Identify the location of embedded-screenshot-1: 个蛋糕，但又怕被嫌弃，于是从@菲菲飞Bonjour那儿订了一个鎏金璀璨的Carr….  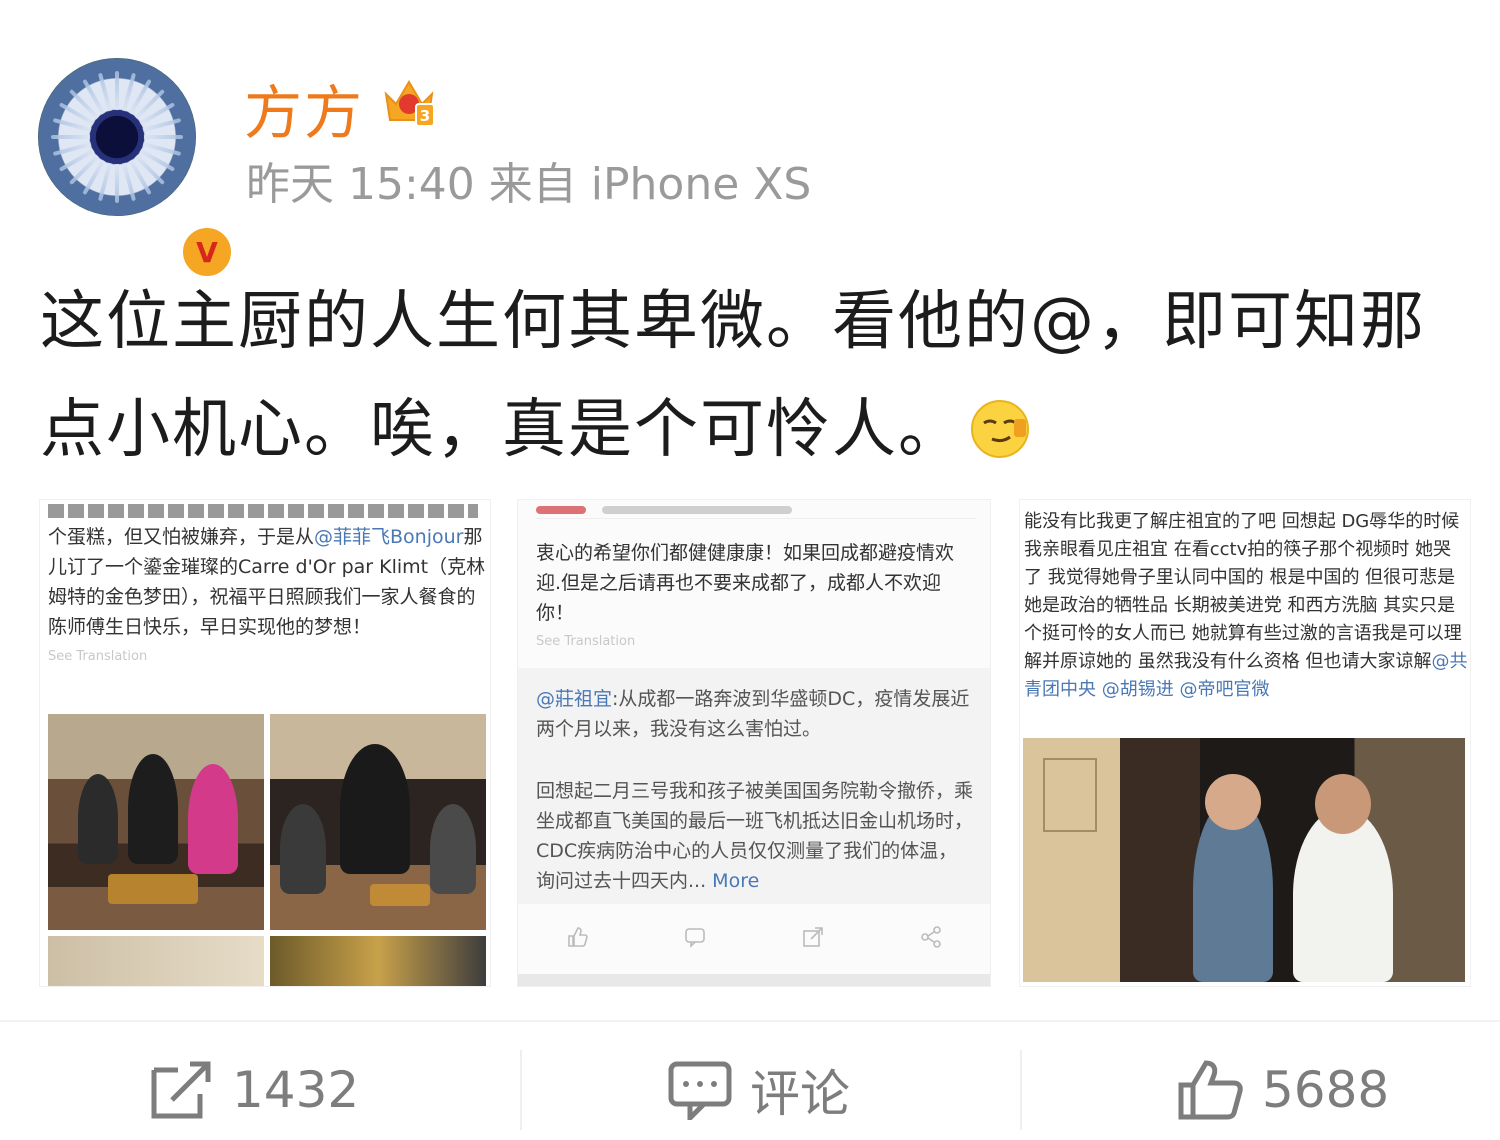
(265, 743).